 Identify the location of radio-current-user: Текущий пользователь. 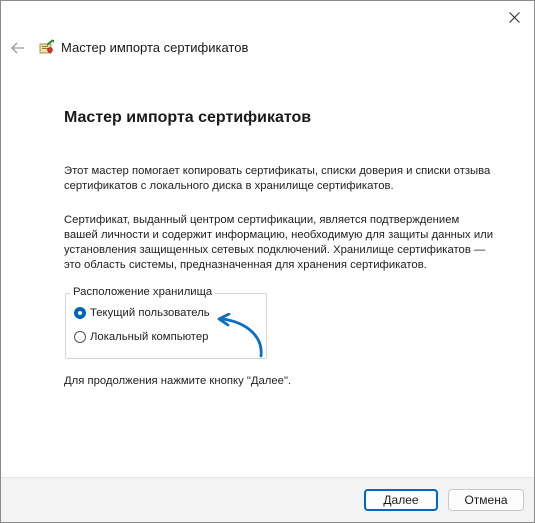
(142, 313).